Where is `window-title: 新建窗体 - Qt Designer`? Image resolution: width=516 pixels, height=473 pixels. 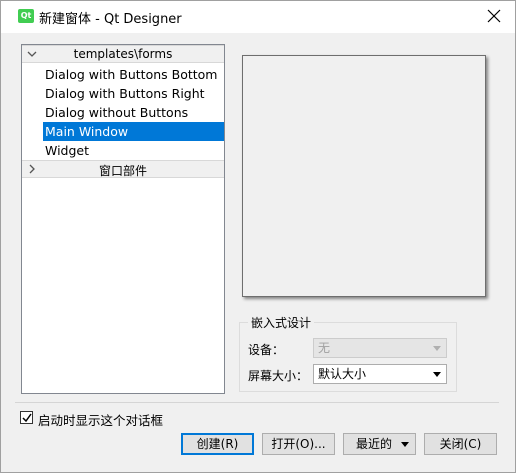 window-title: 新建窗体 - Qt Designer is located at coordinates (110, 19).